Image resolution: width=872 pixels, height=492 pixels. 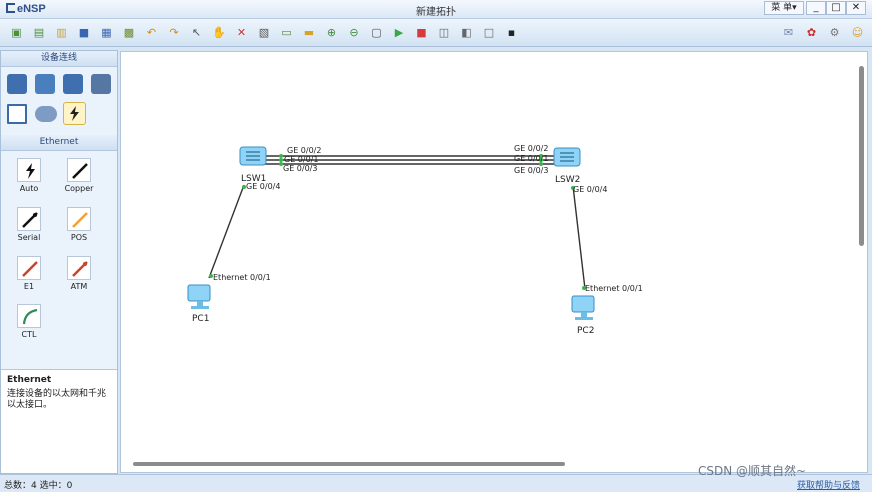 What do you see at coordinates (834, 32) in the screenshot?
I see `settings-icon: ⚙` at bounding box center [834, 32].